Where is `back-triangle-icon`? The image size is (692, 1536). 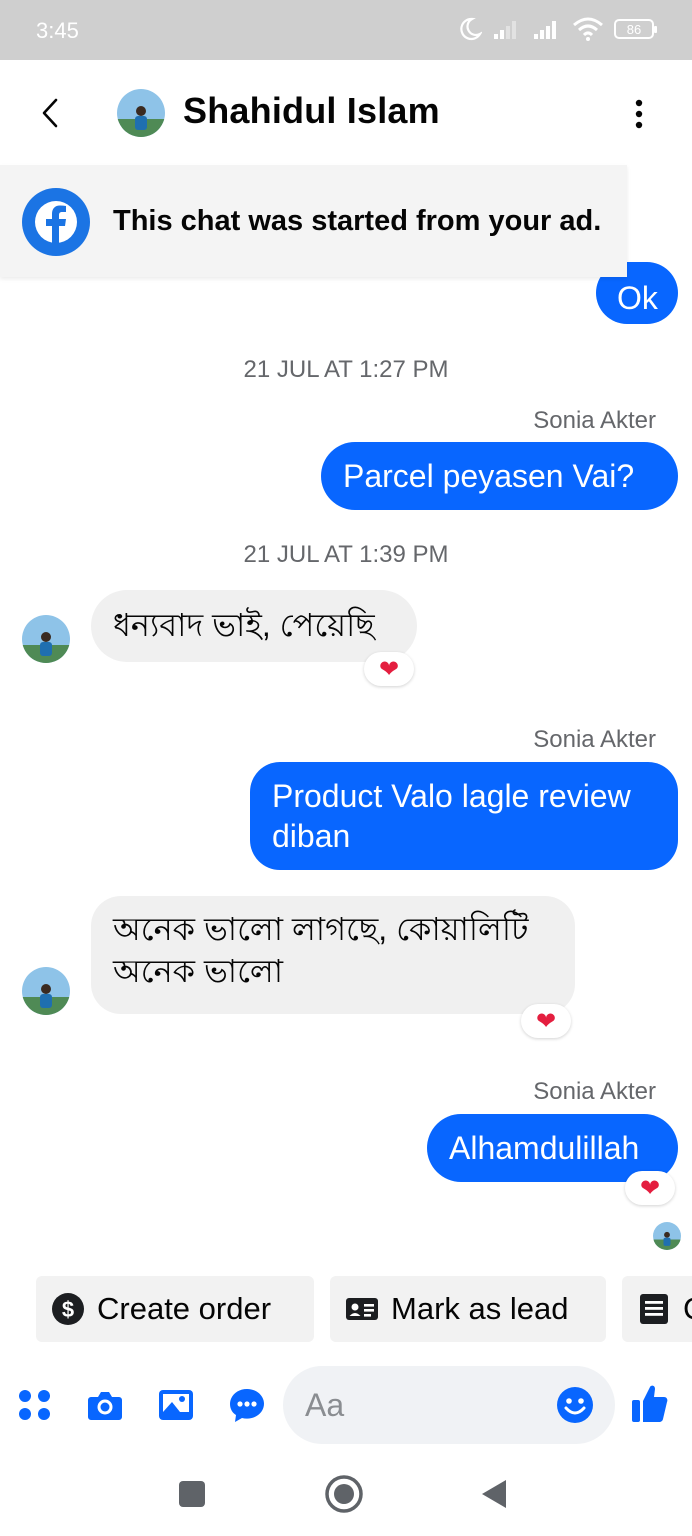 back-triangle-icon is located at coordinates (496, 1494).